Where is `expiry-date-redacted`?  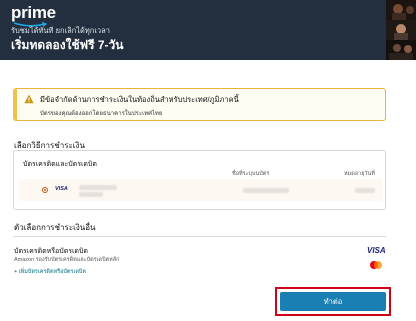
expiry-date-redacted is located at coordinates (365, 190).